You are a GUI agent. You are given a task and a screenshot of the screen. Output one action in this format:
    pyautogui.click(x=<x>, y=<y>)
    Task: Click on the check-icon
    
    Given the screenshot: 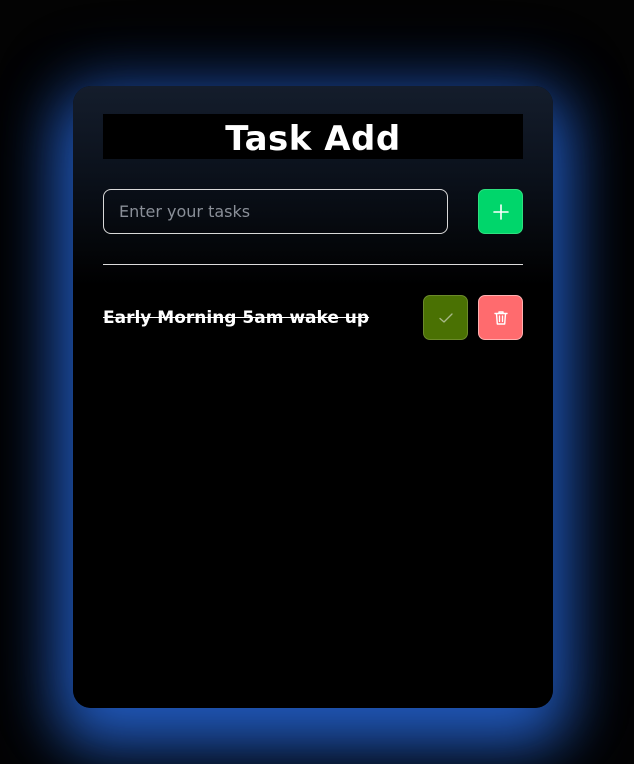 What is the action you would take?
    pyautogui.click(x=446, y=318)
    